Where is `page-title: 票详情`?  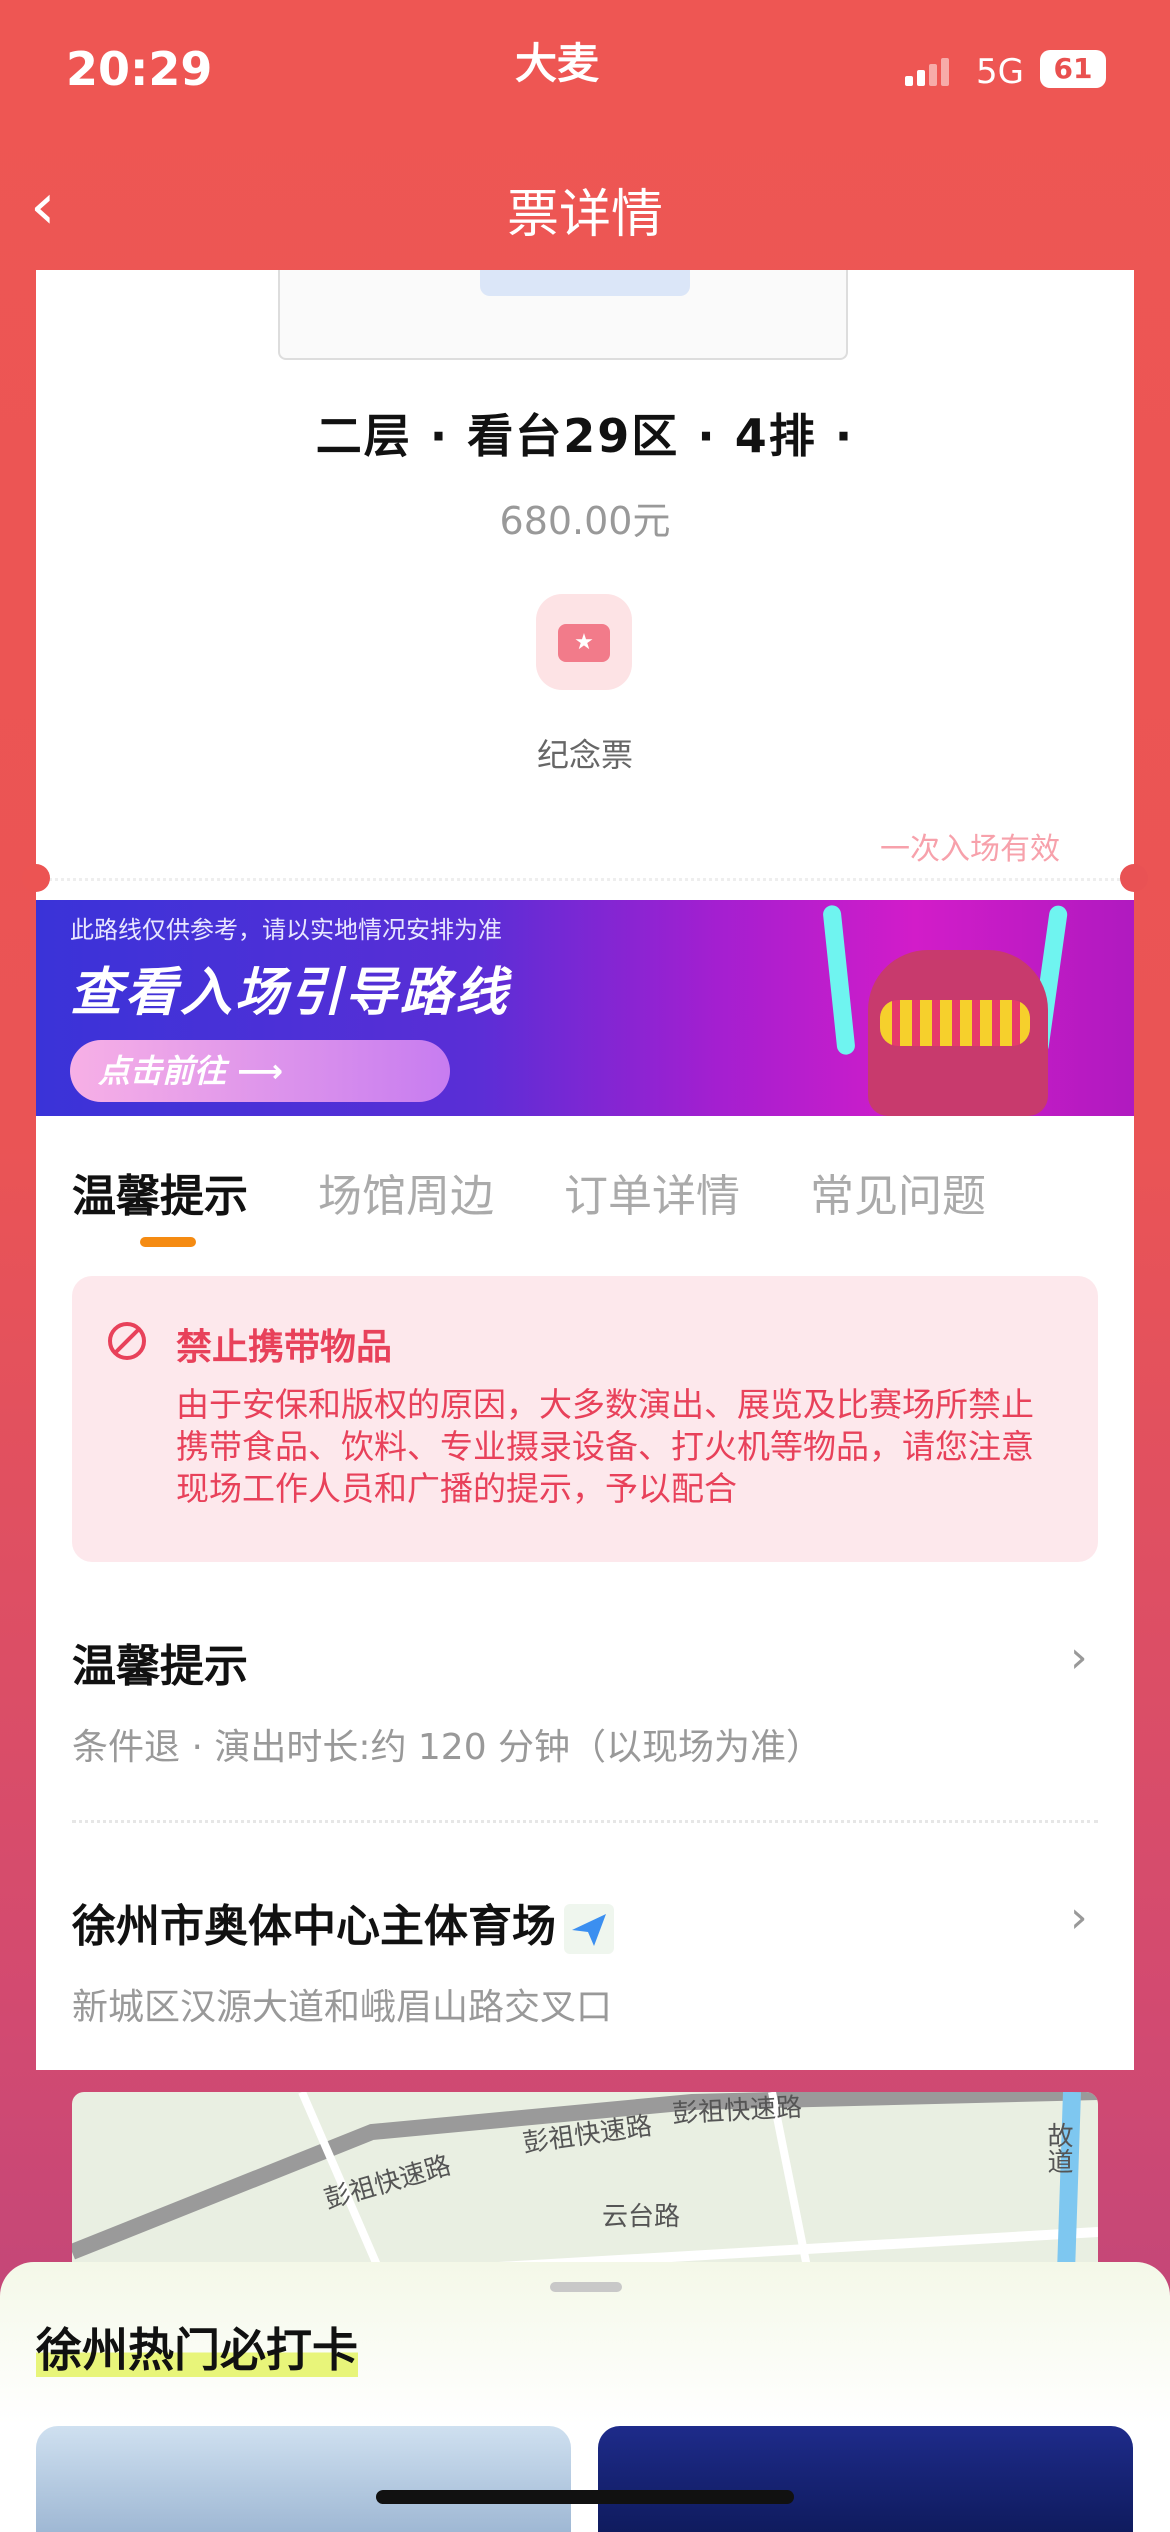 page-title: 票详情 is located at coordinates (584, 215).